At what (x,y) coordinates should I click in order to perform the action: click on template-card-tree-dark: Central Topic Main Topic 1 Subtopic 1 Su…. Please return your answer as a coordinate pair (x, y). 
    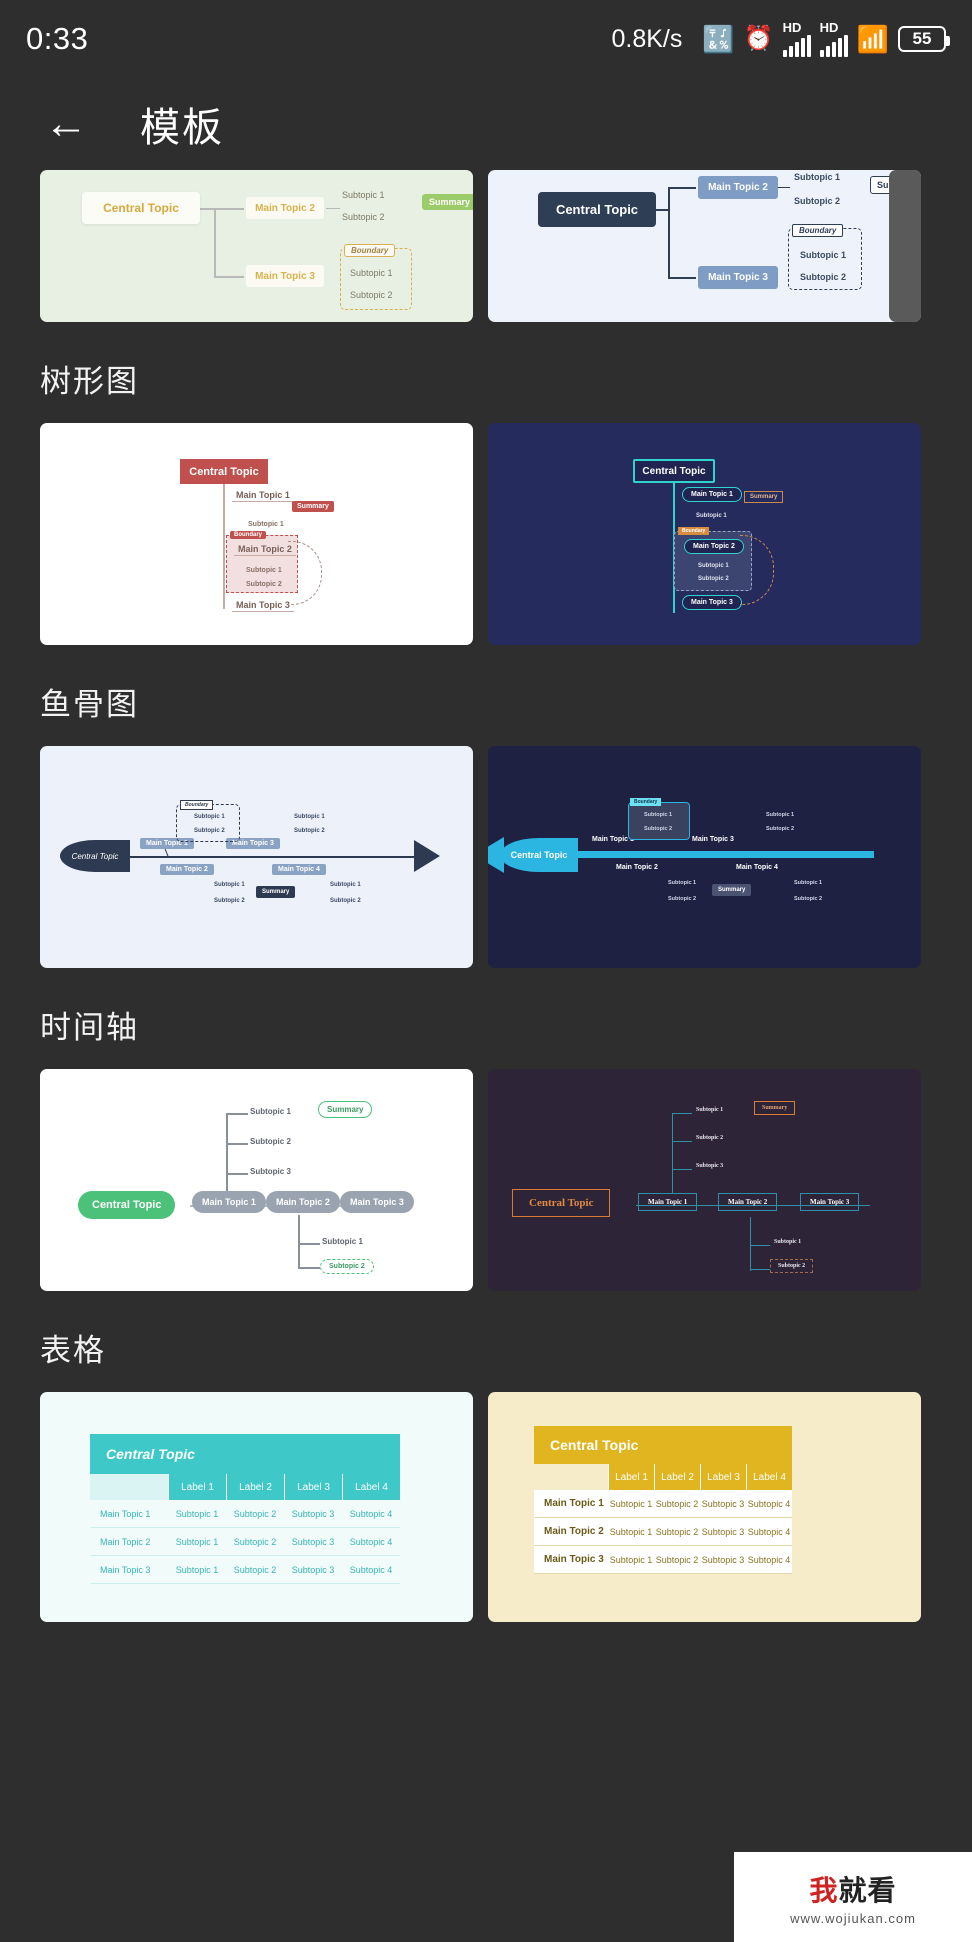
    Looking at the image, I should click on (704, 534).